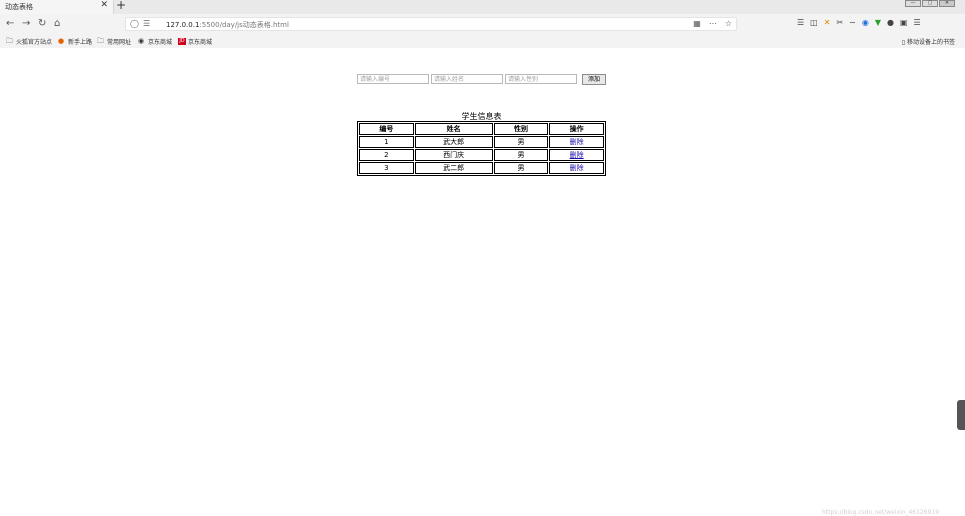 The image size is (965, 516). Describe the element at coordinates (183, 25) in the screenshot. I see `url-host: 127.0.0.1` at that location.